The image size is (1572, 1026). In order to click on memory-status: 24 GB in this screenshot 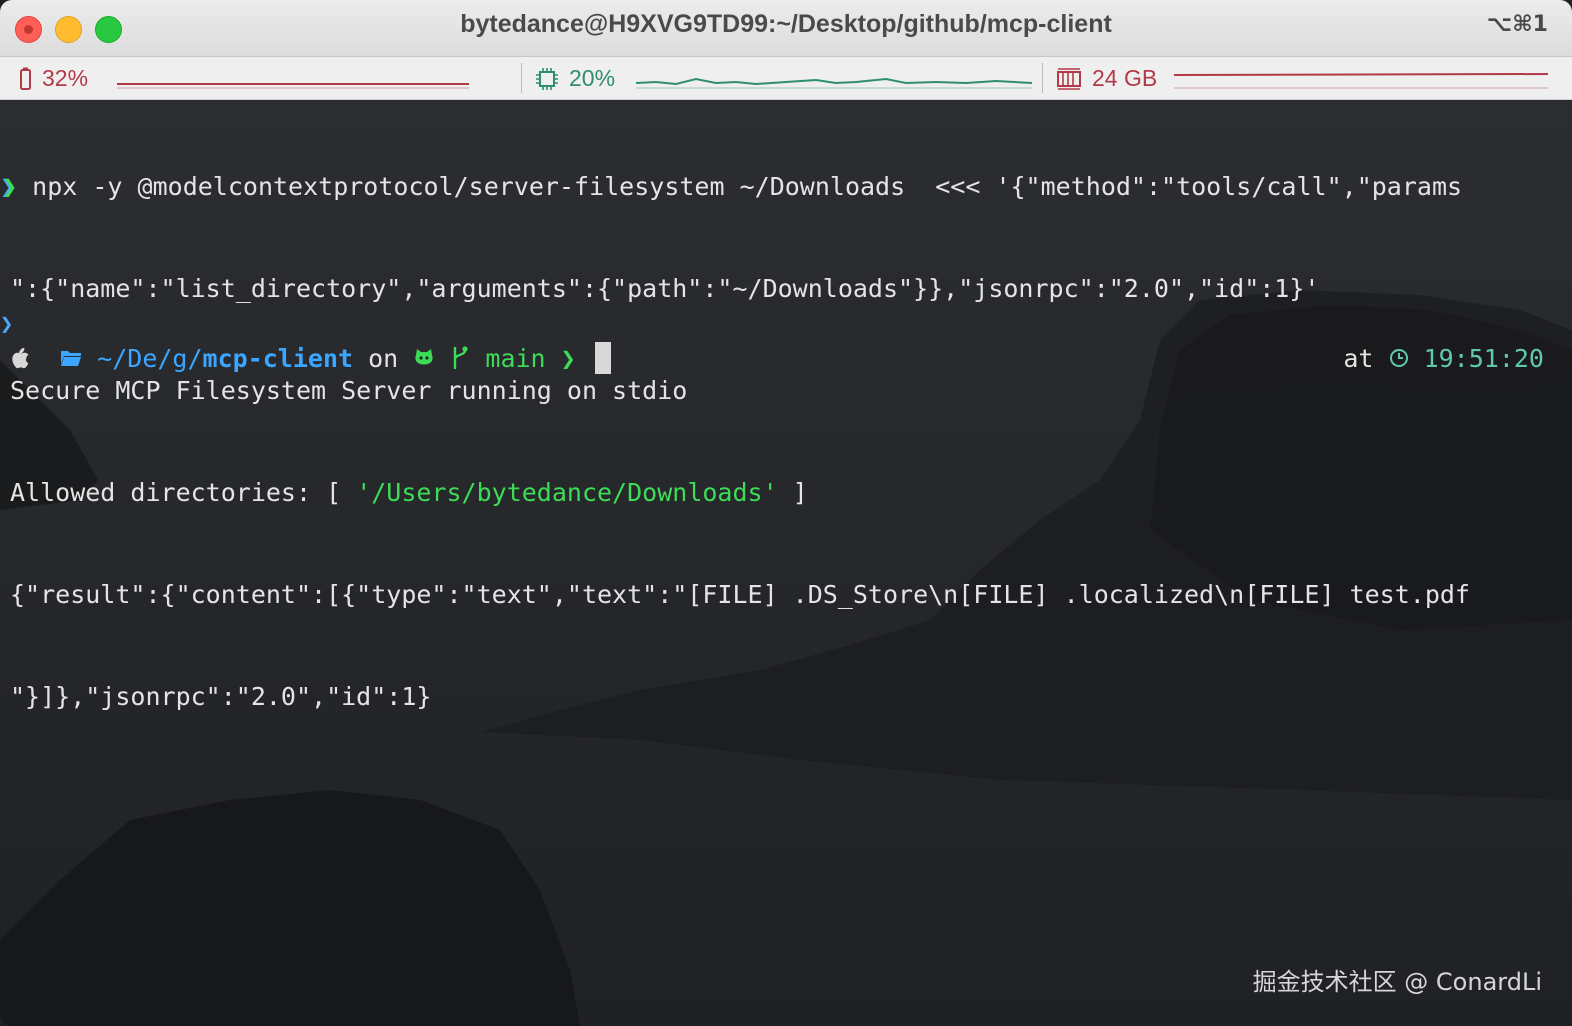, I will do `click(1106, 78)`.